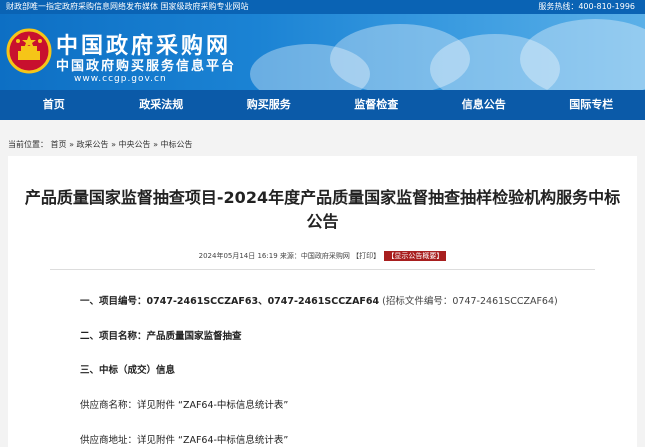 This screenshot has height=447, width=645. I want to click on project-name-value: 产品质量国家监督抽查, so click(194, 336).